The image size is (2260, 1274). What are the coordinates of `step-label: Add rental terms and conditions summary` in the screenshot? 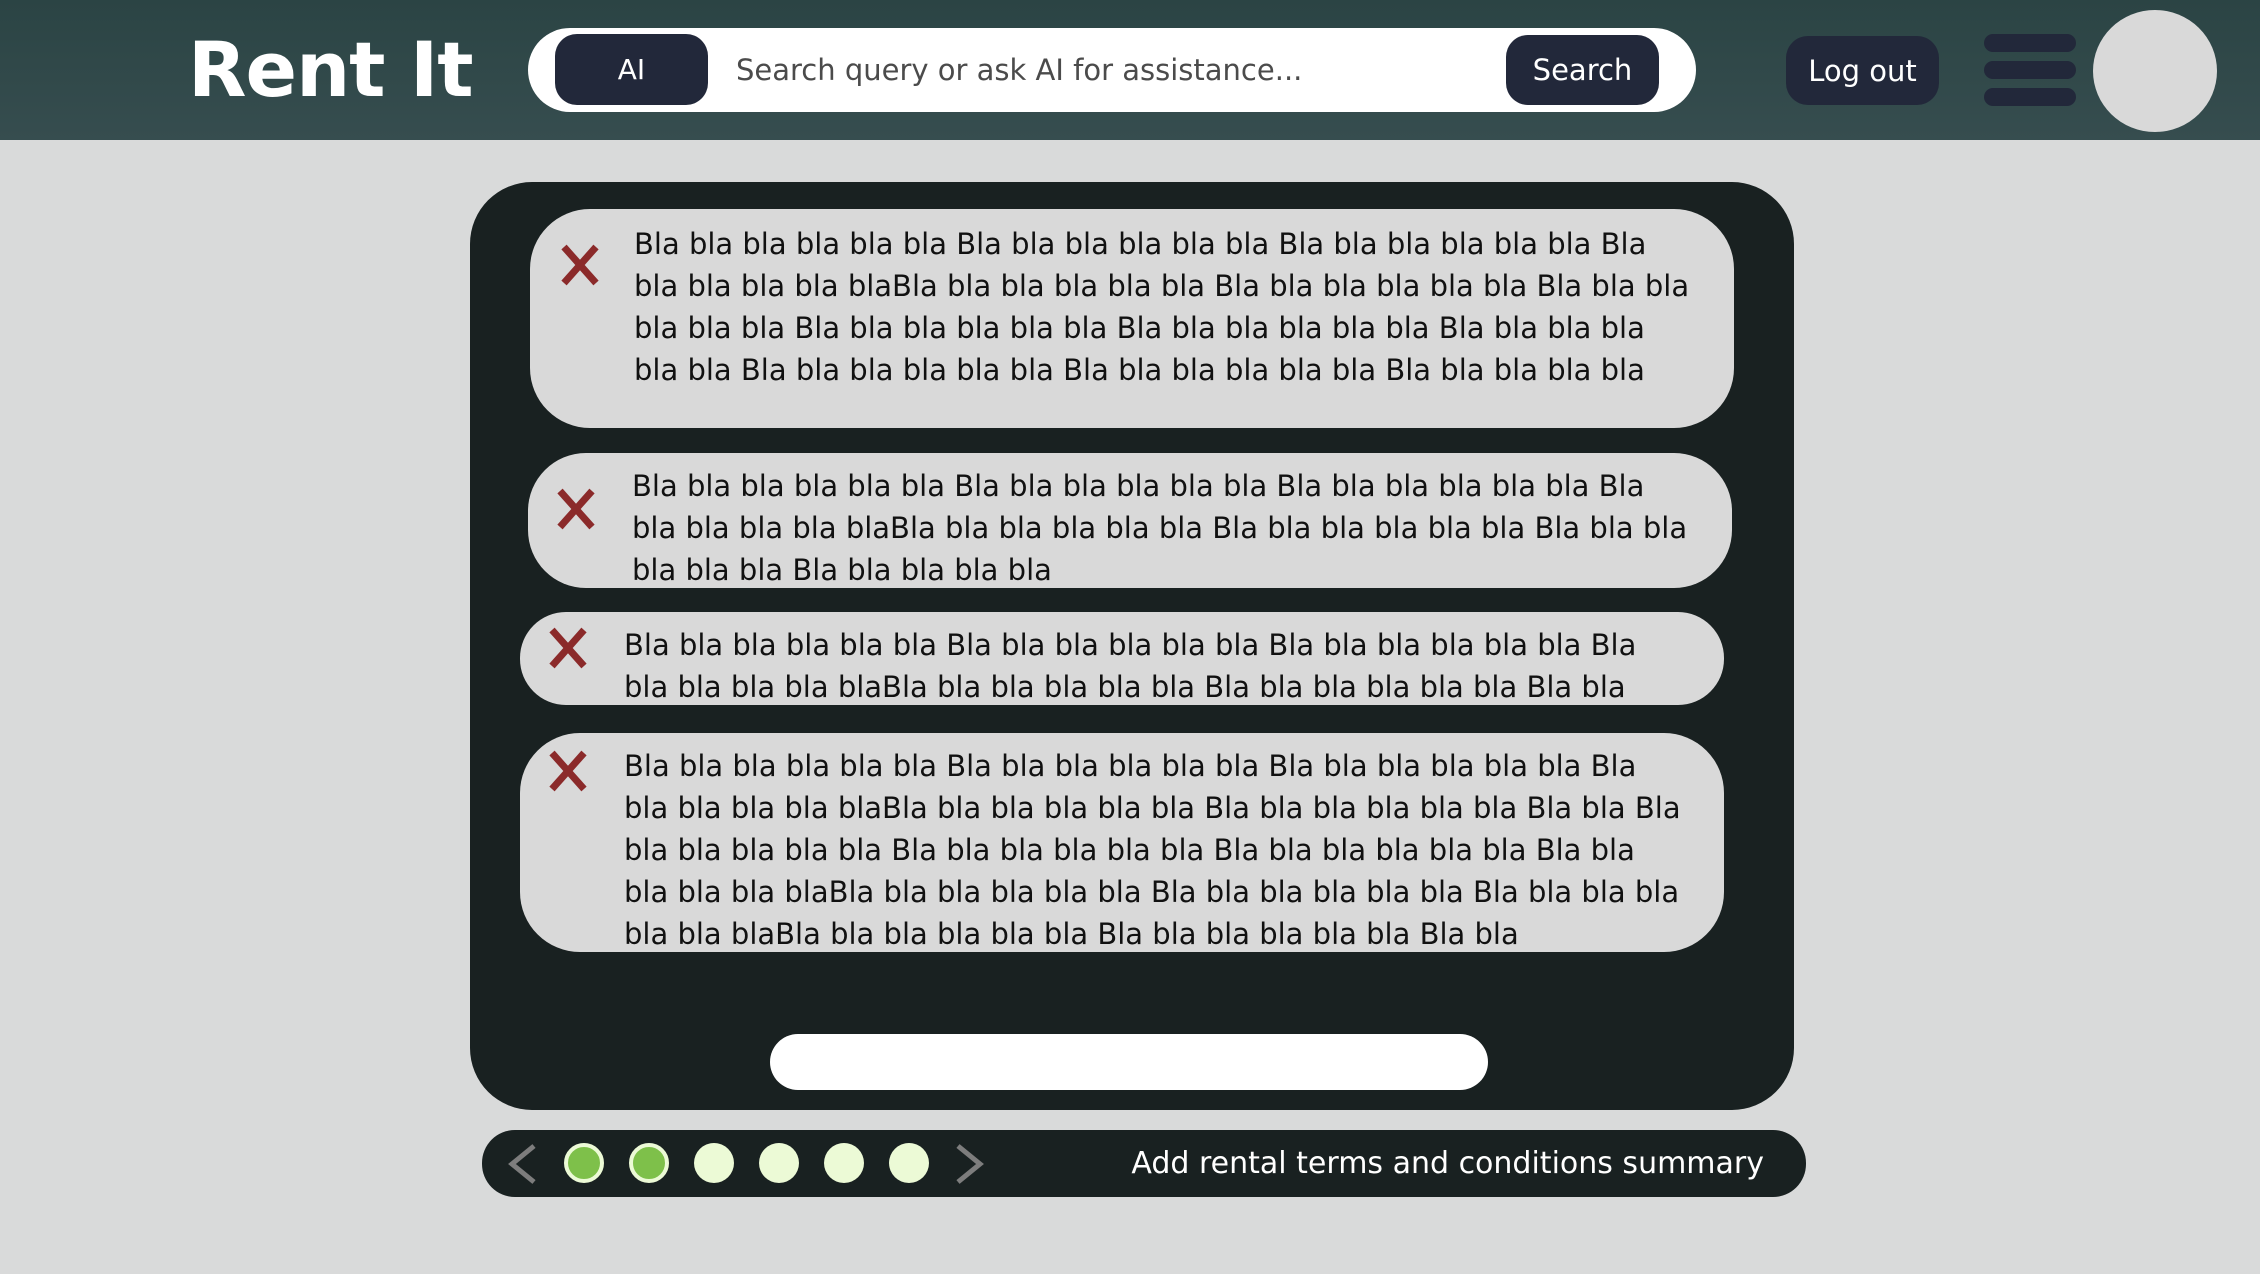 It's located at (1447, 1163).